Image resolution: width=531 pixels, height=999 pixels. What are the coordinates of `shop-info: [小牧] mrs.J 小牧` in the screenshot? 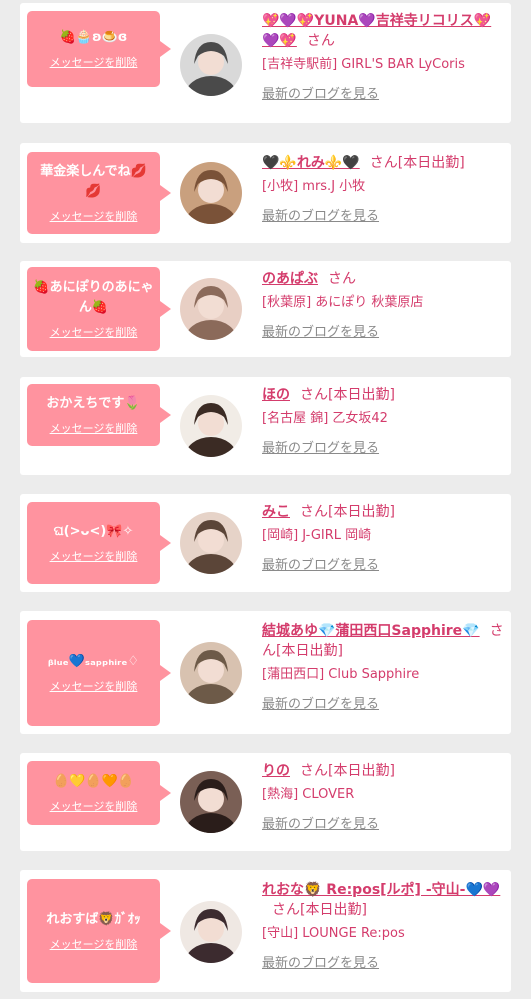 It's located at (314, 186).